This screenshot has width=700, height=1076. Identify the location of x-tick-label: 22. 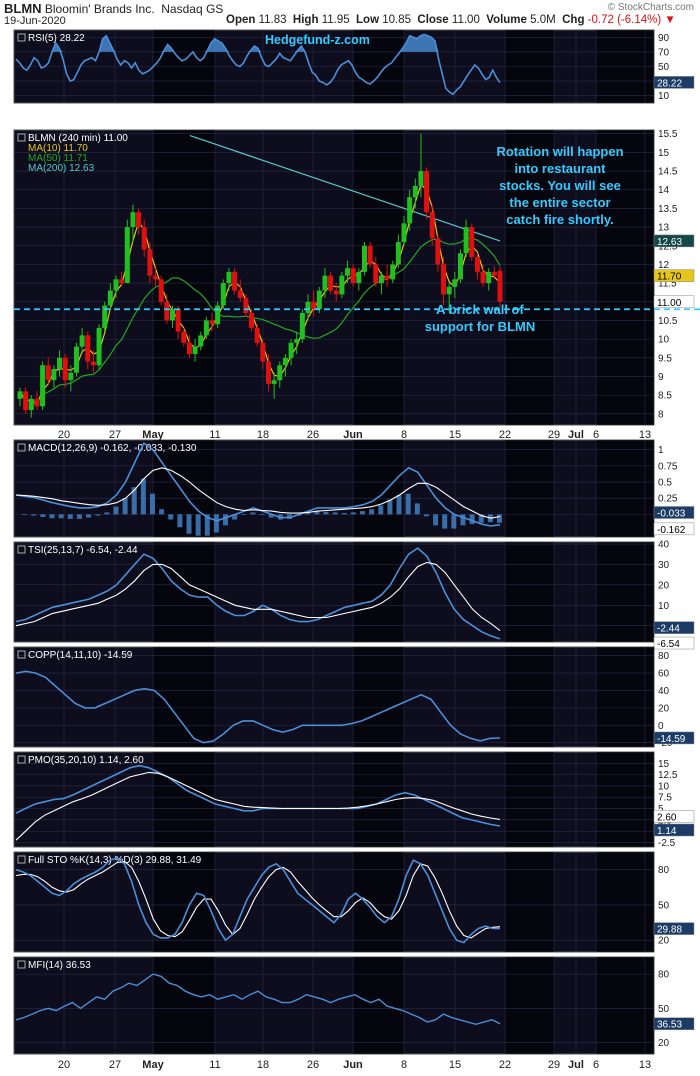
(505, 435).